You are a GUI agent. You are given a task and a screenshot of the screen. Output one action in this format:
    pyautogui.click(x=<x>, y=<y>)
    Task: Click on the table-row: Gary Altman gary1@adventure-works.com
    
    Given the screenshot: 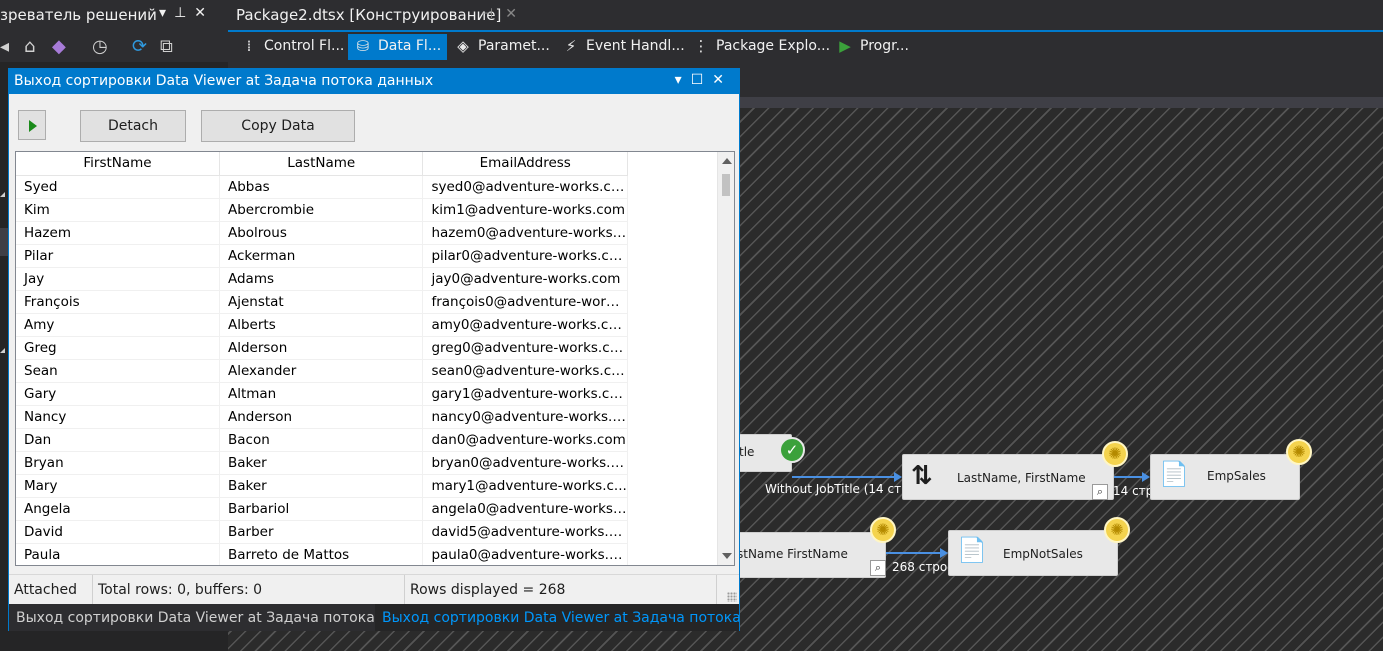 What is the action you would take?
    pyautogui.click(x=322, y=394)
    